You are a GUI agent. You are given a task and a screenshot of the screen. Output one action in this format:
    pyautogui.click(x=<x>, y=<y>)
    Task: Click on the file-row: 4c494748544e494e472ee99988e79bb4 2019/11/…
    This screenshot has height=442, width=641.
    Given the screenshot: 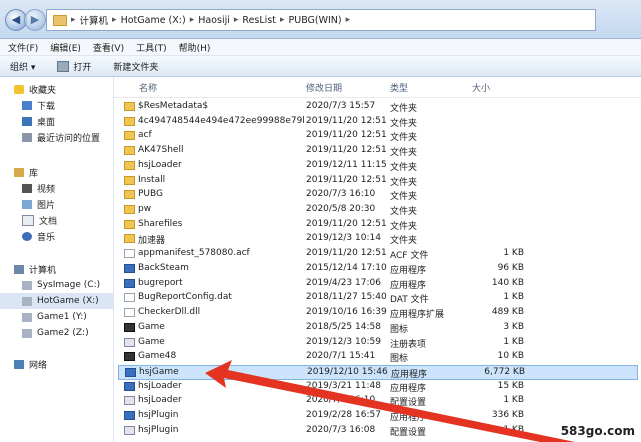 What is the action you would take?
    pyautogui.click(x=378, y=122)
    